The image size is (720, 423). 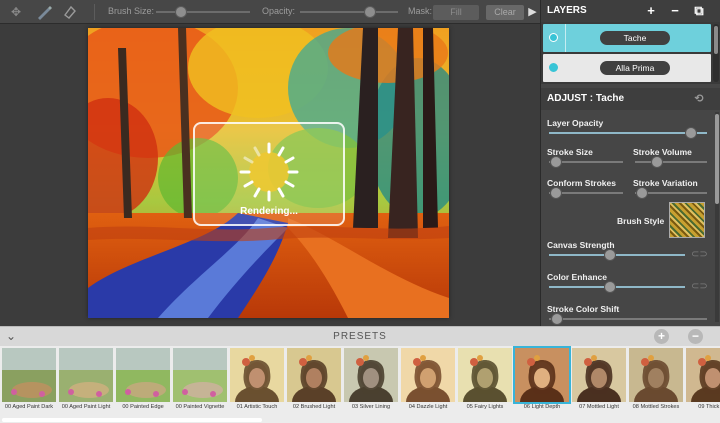 I want to click on layer-name: Alla Prima, so click(x=635, y=68).